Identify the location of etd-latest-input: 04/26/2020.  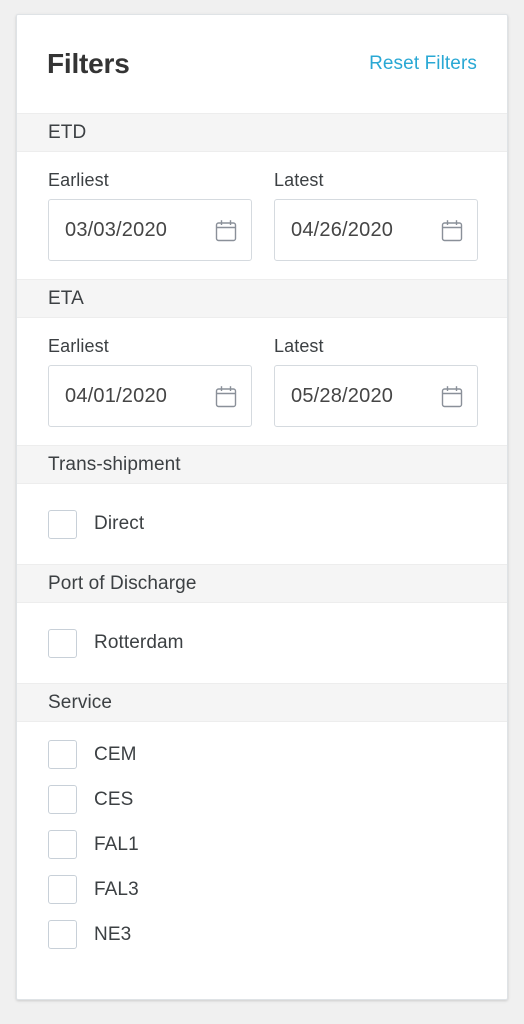
(376, 230).